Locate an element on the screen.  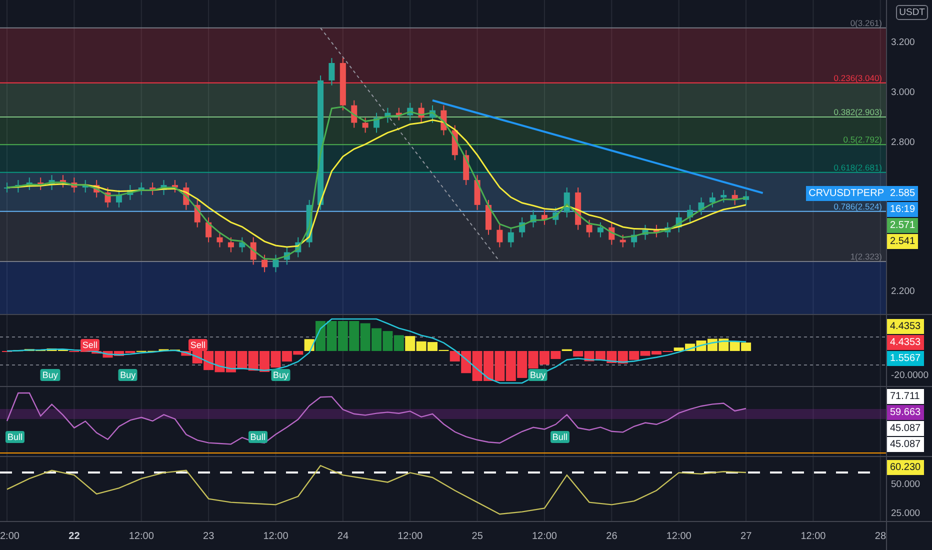
fib-level-label: 0.786(2.524) is located at coordinates (858, 206).